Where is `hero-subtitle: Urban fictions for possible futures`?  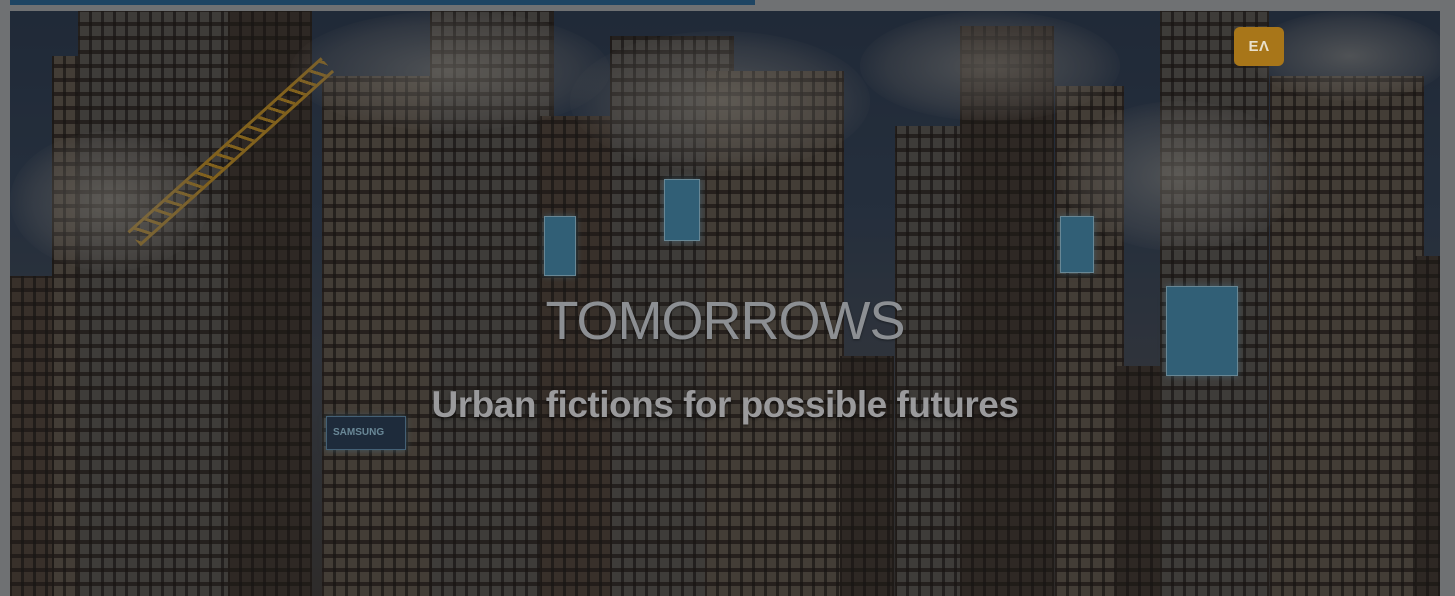 hero-subtitle: Urban fictions for possible futures is located at coordinates (725, 404).